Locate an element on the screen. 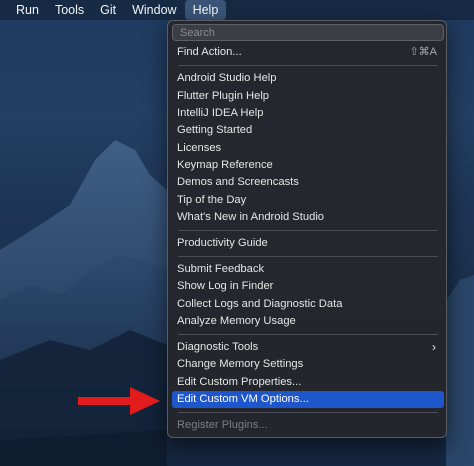  menu-item-intellij-idea-help: IntelliJ IDEA Help is located at coordinates (308, 113).